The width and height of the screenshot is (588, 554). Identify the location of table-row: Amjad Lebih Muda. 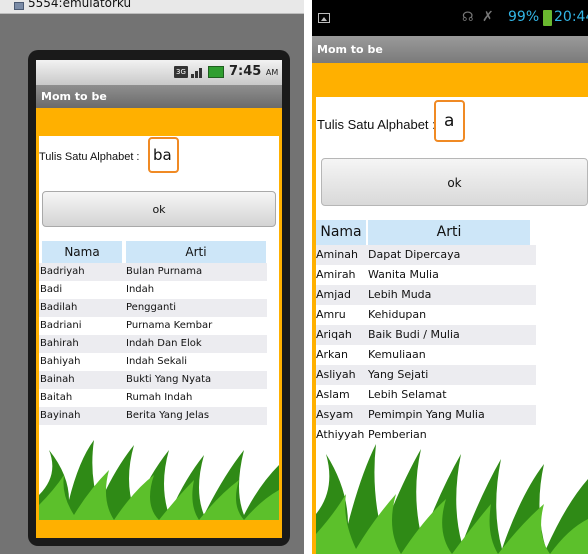
(426, 295).